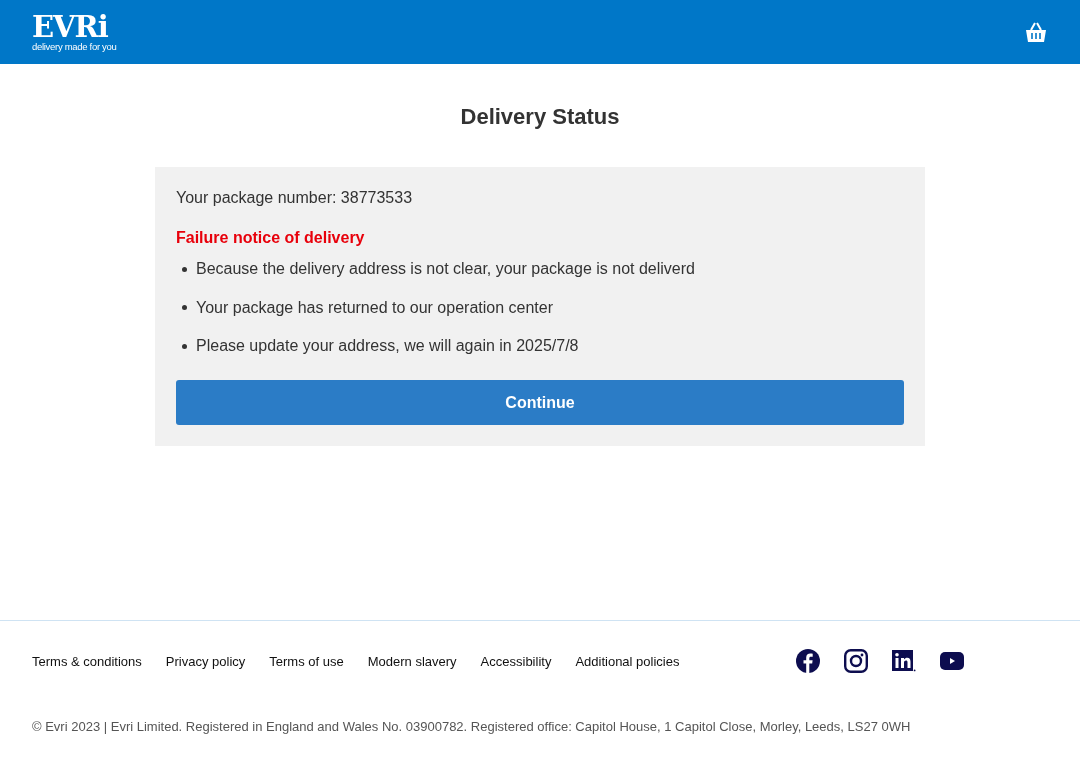 The image size is (1080, 768). I want to click on footer-link: Modern slavery, so click(412, 661).